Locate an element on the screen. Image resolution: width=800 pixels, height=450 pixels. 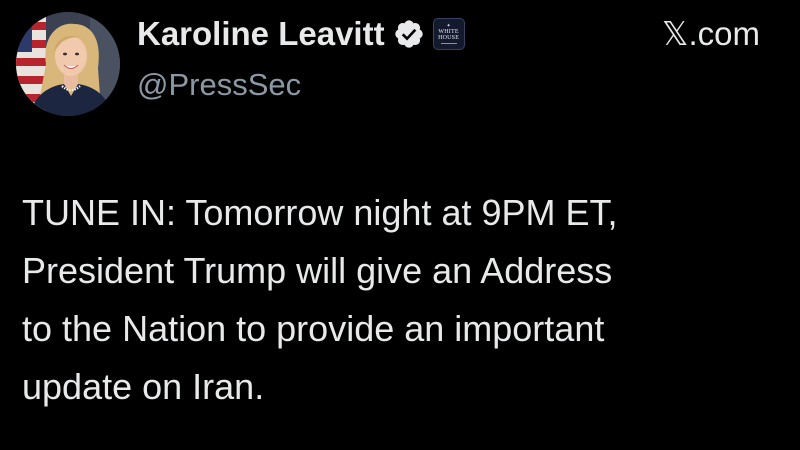
author-name-row: Karoline Leavitt ✦ WHITE HOUSE is located at coordinates (301, 34).